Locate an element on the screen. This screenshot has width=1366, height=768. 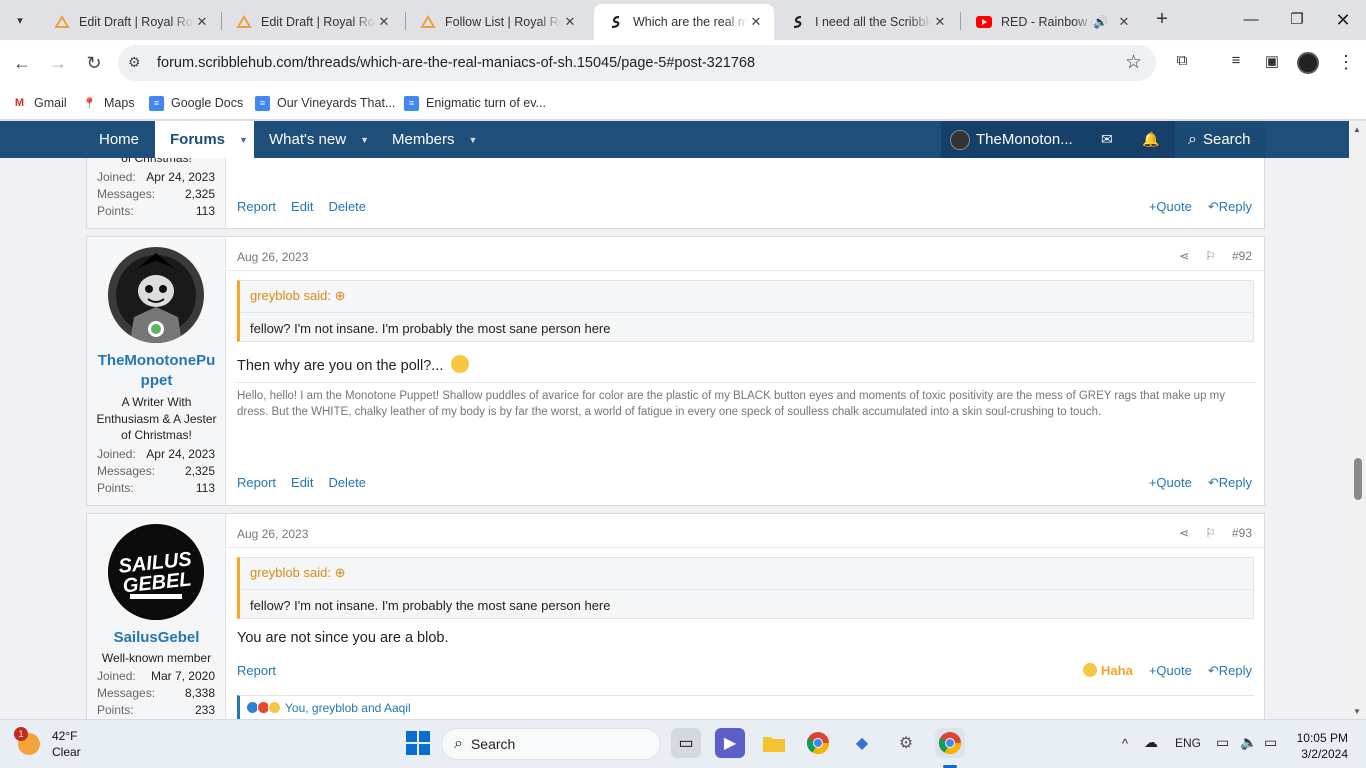
reactions-bar: You, greyblob and Aaqil is located at coordinates (745, 707).